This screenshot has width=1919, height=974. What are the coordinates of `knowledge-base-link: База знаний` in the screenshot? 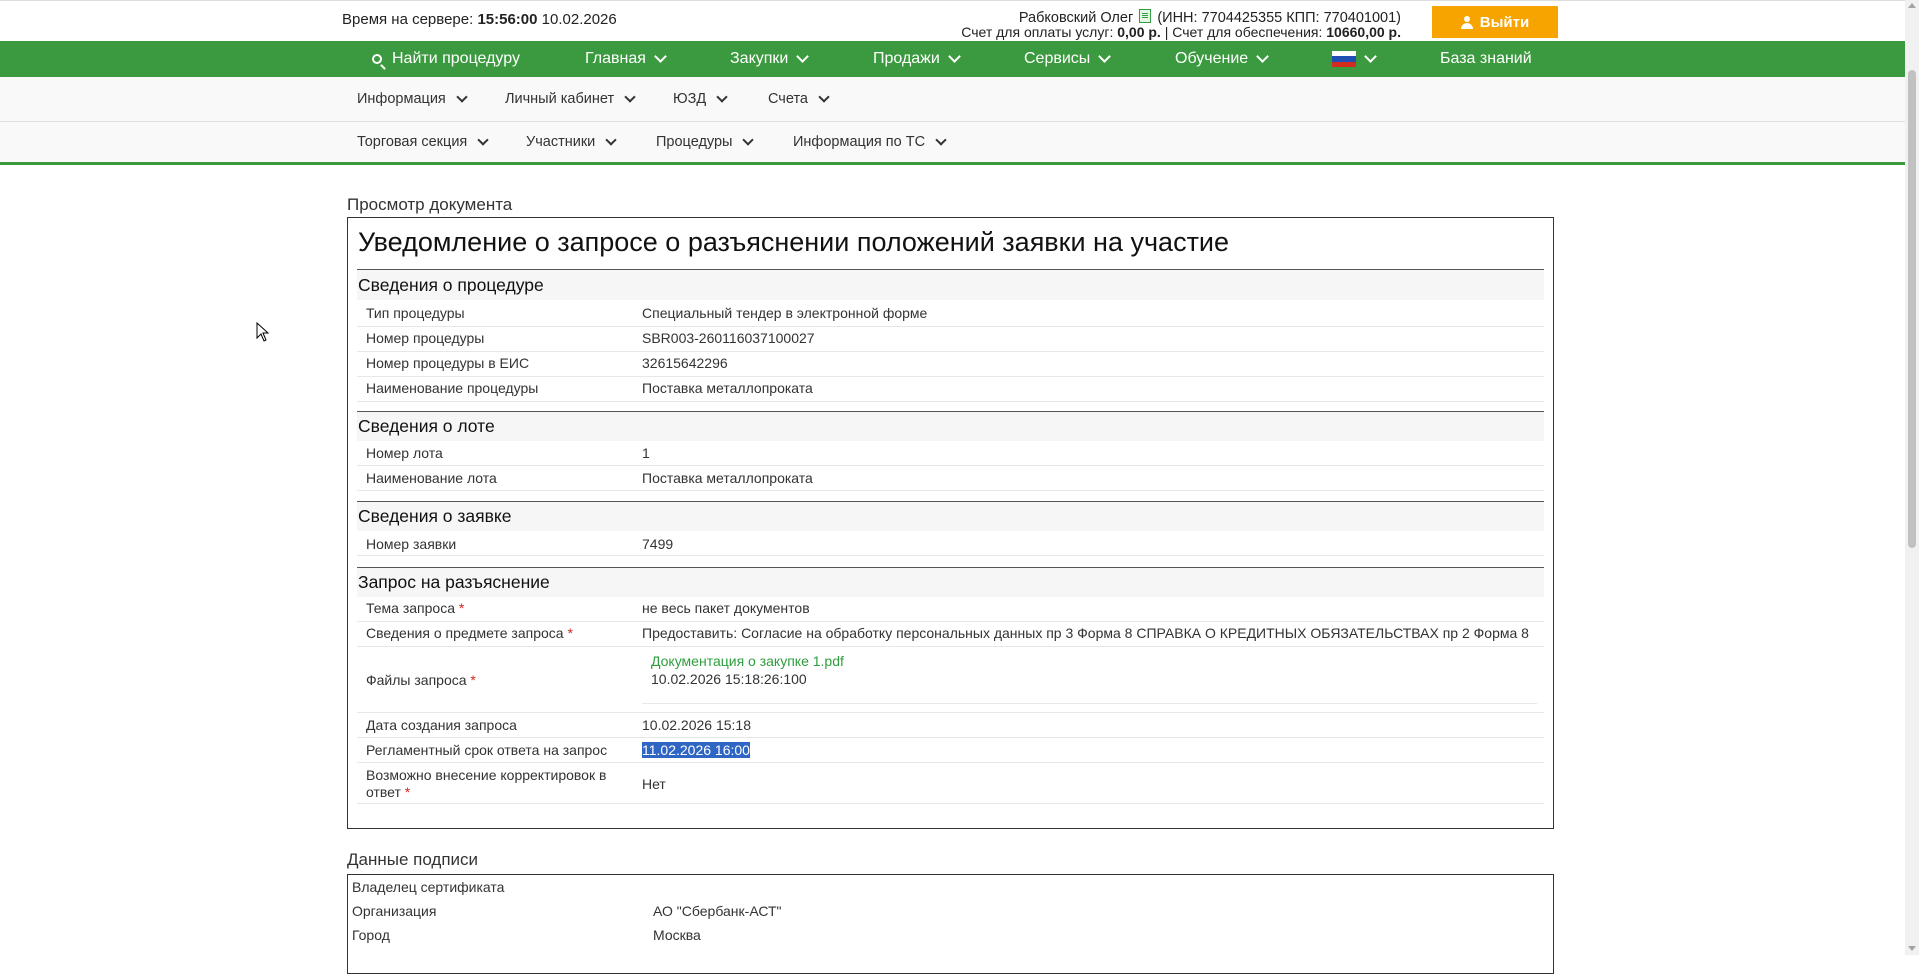 It's located at (1486, 59).